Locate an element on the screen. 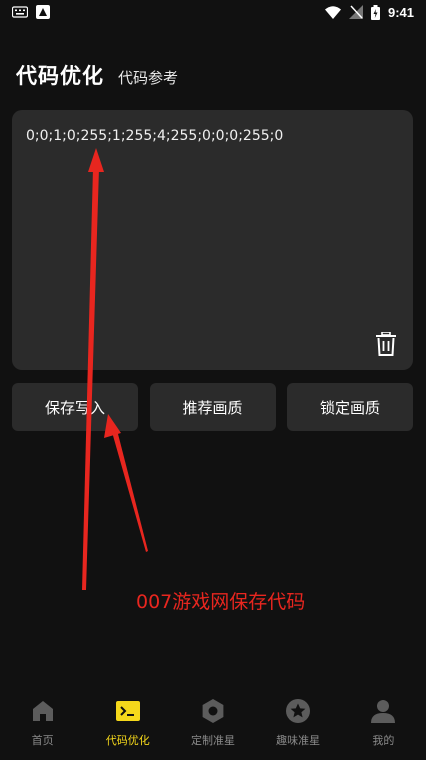 The height and width of the screenshot is (760, 426). code-input-value: 0;0;1;0;255;1;255;4;255;0;0;0;255;0 is located at coordinates (154, 136).